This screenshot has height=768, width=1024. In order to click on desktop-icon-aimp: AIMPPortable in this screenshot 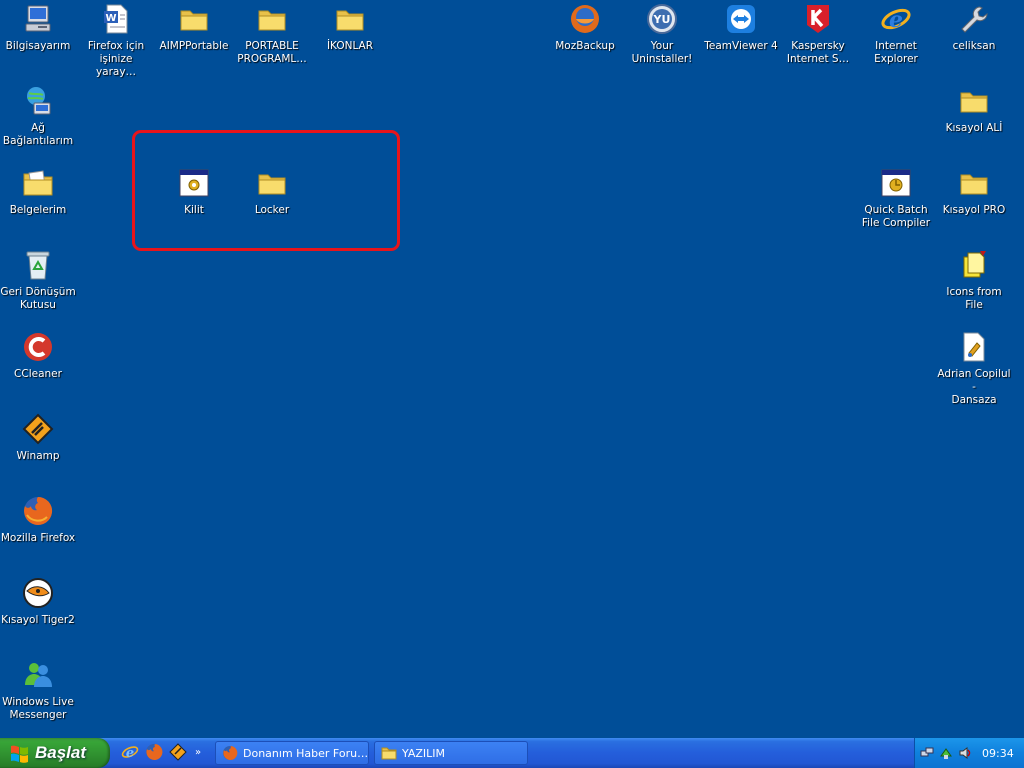, I will do `click(194, 27)`.